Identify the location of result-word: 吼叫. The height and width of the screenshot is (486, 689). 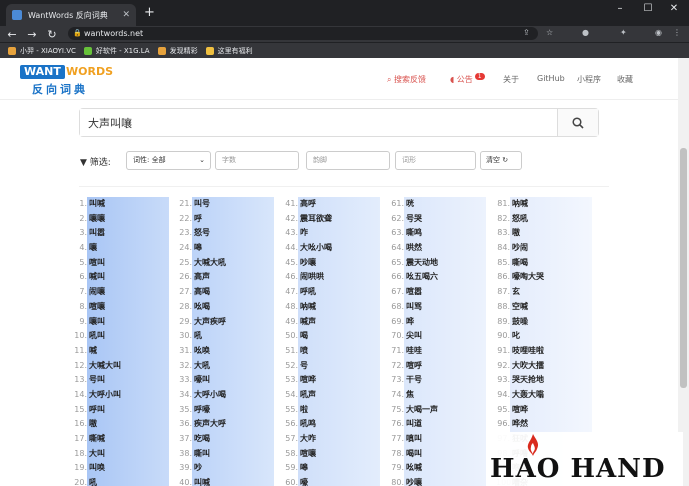
(97, 335).